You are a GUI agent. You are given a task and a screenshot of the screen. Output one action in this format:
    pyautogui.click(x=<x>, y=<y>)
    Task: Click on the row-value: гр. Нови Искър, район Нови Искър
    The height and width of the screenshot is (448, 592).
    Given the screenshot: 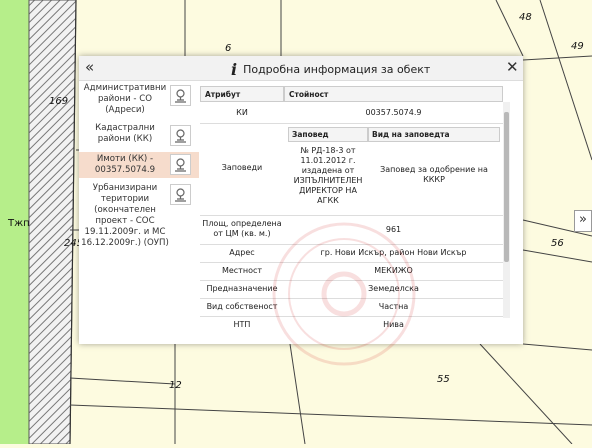 What is the action you would take?
    pyautogui.click(x=393, y=252)
    